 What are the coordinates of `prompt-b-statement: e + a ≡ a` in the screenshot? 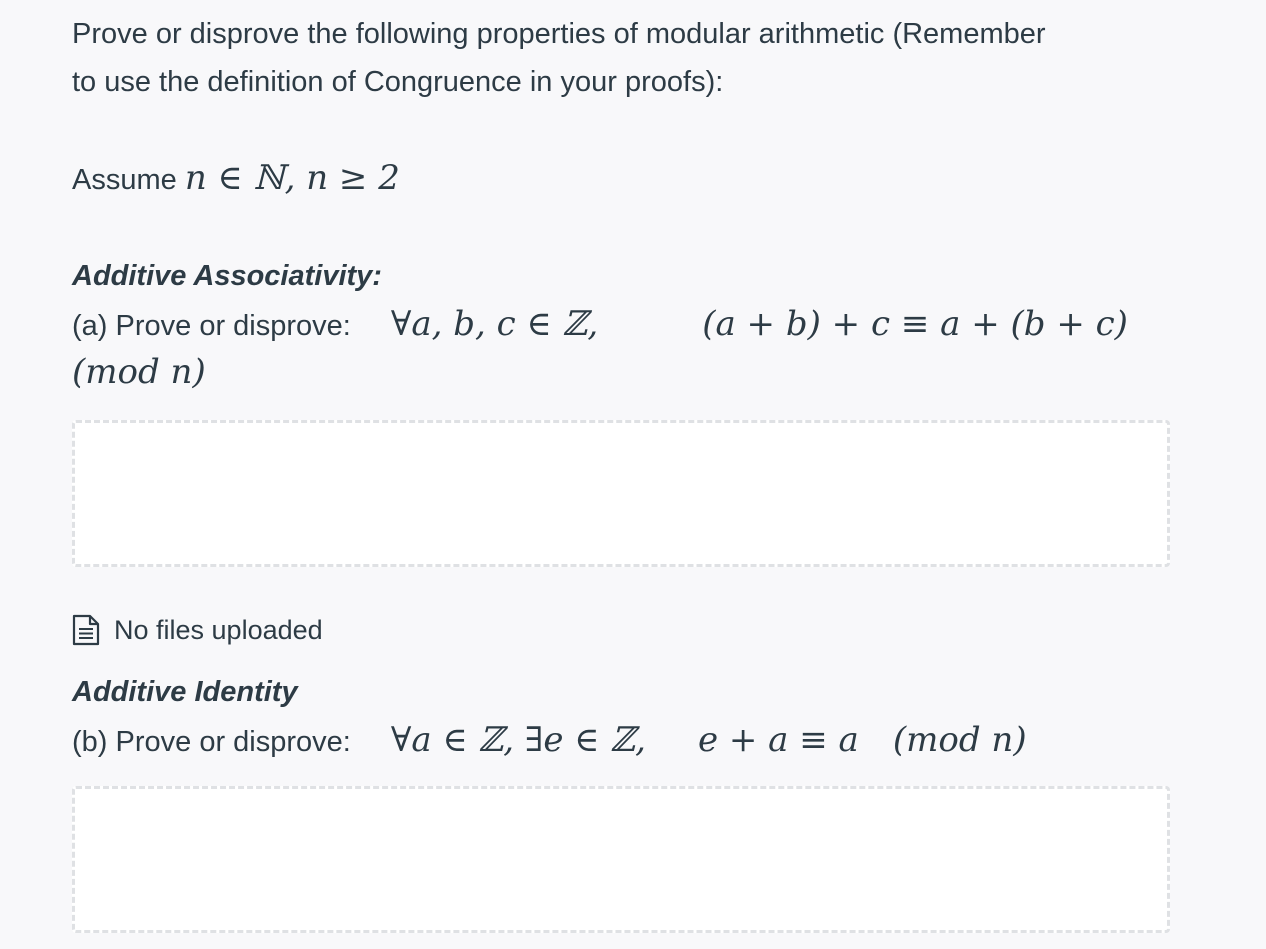 It's located at (778, 740).